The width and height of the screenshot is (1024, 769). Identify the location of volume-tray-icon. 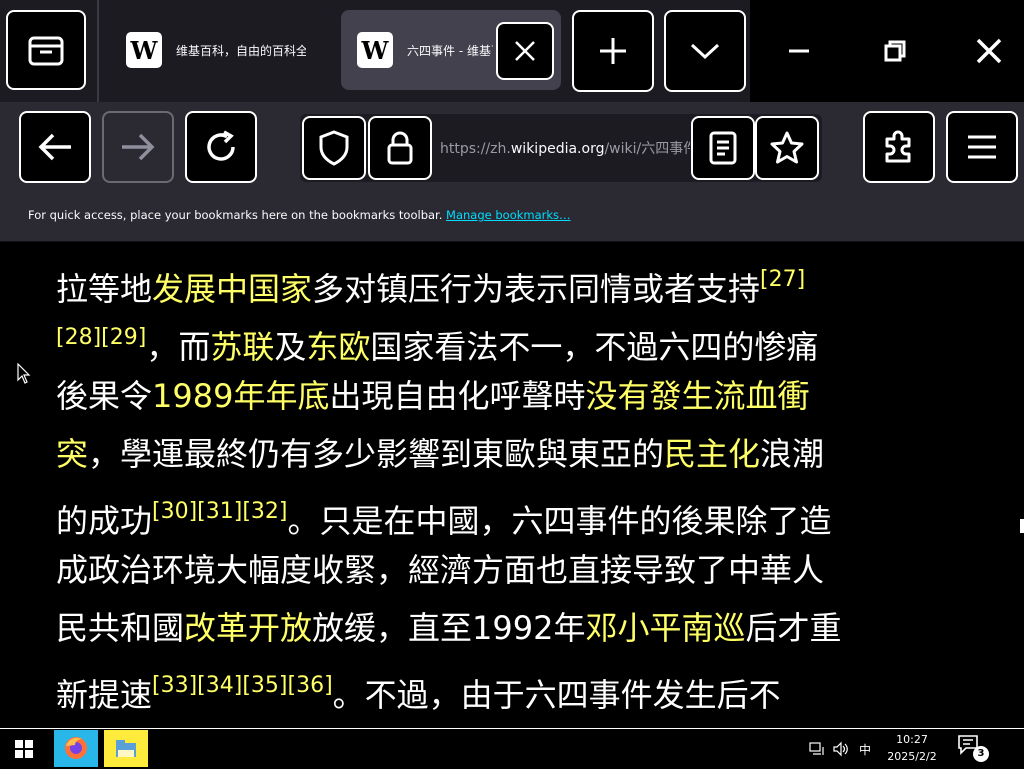
(841, 749).